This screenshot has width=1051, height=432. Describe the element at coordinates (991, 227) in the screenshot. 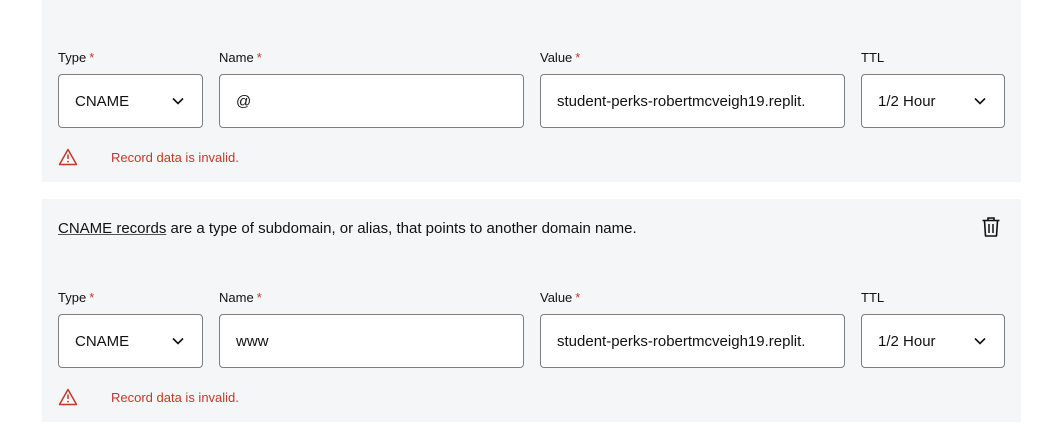

I see `trash-icon` at that location.